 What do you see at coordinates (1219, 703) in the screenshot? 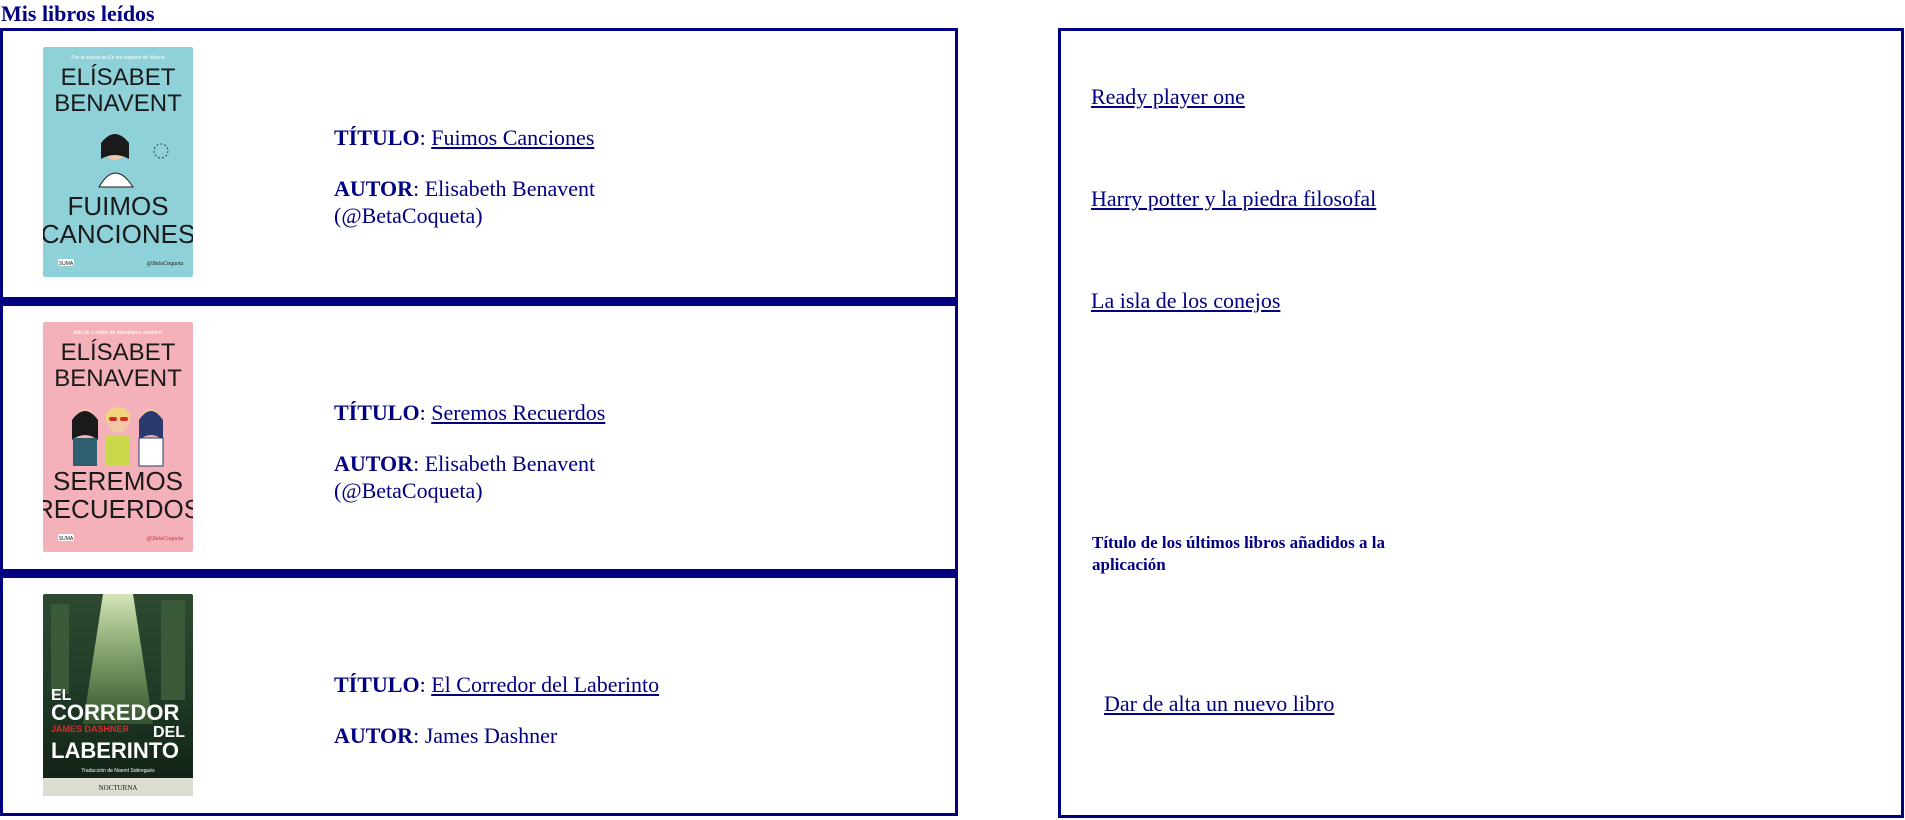
I see `add-book-link: Dar de alta un nuevo libro` at bounding box center [1219, 703].